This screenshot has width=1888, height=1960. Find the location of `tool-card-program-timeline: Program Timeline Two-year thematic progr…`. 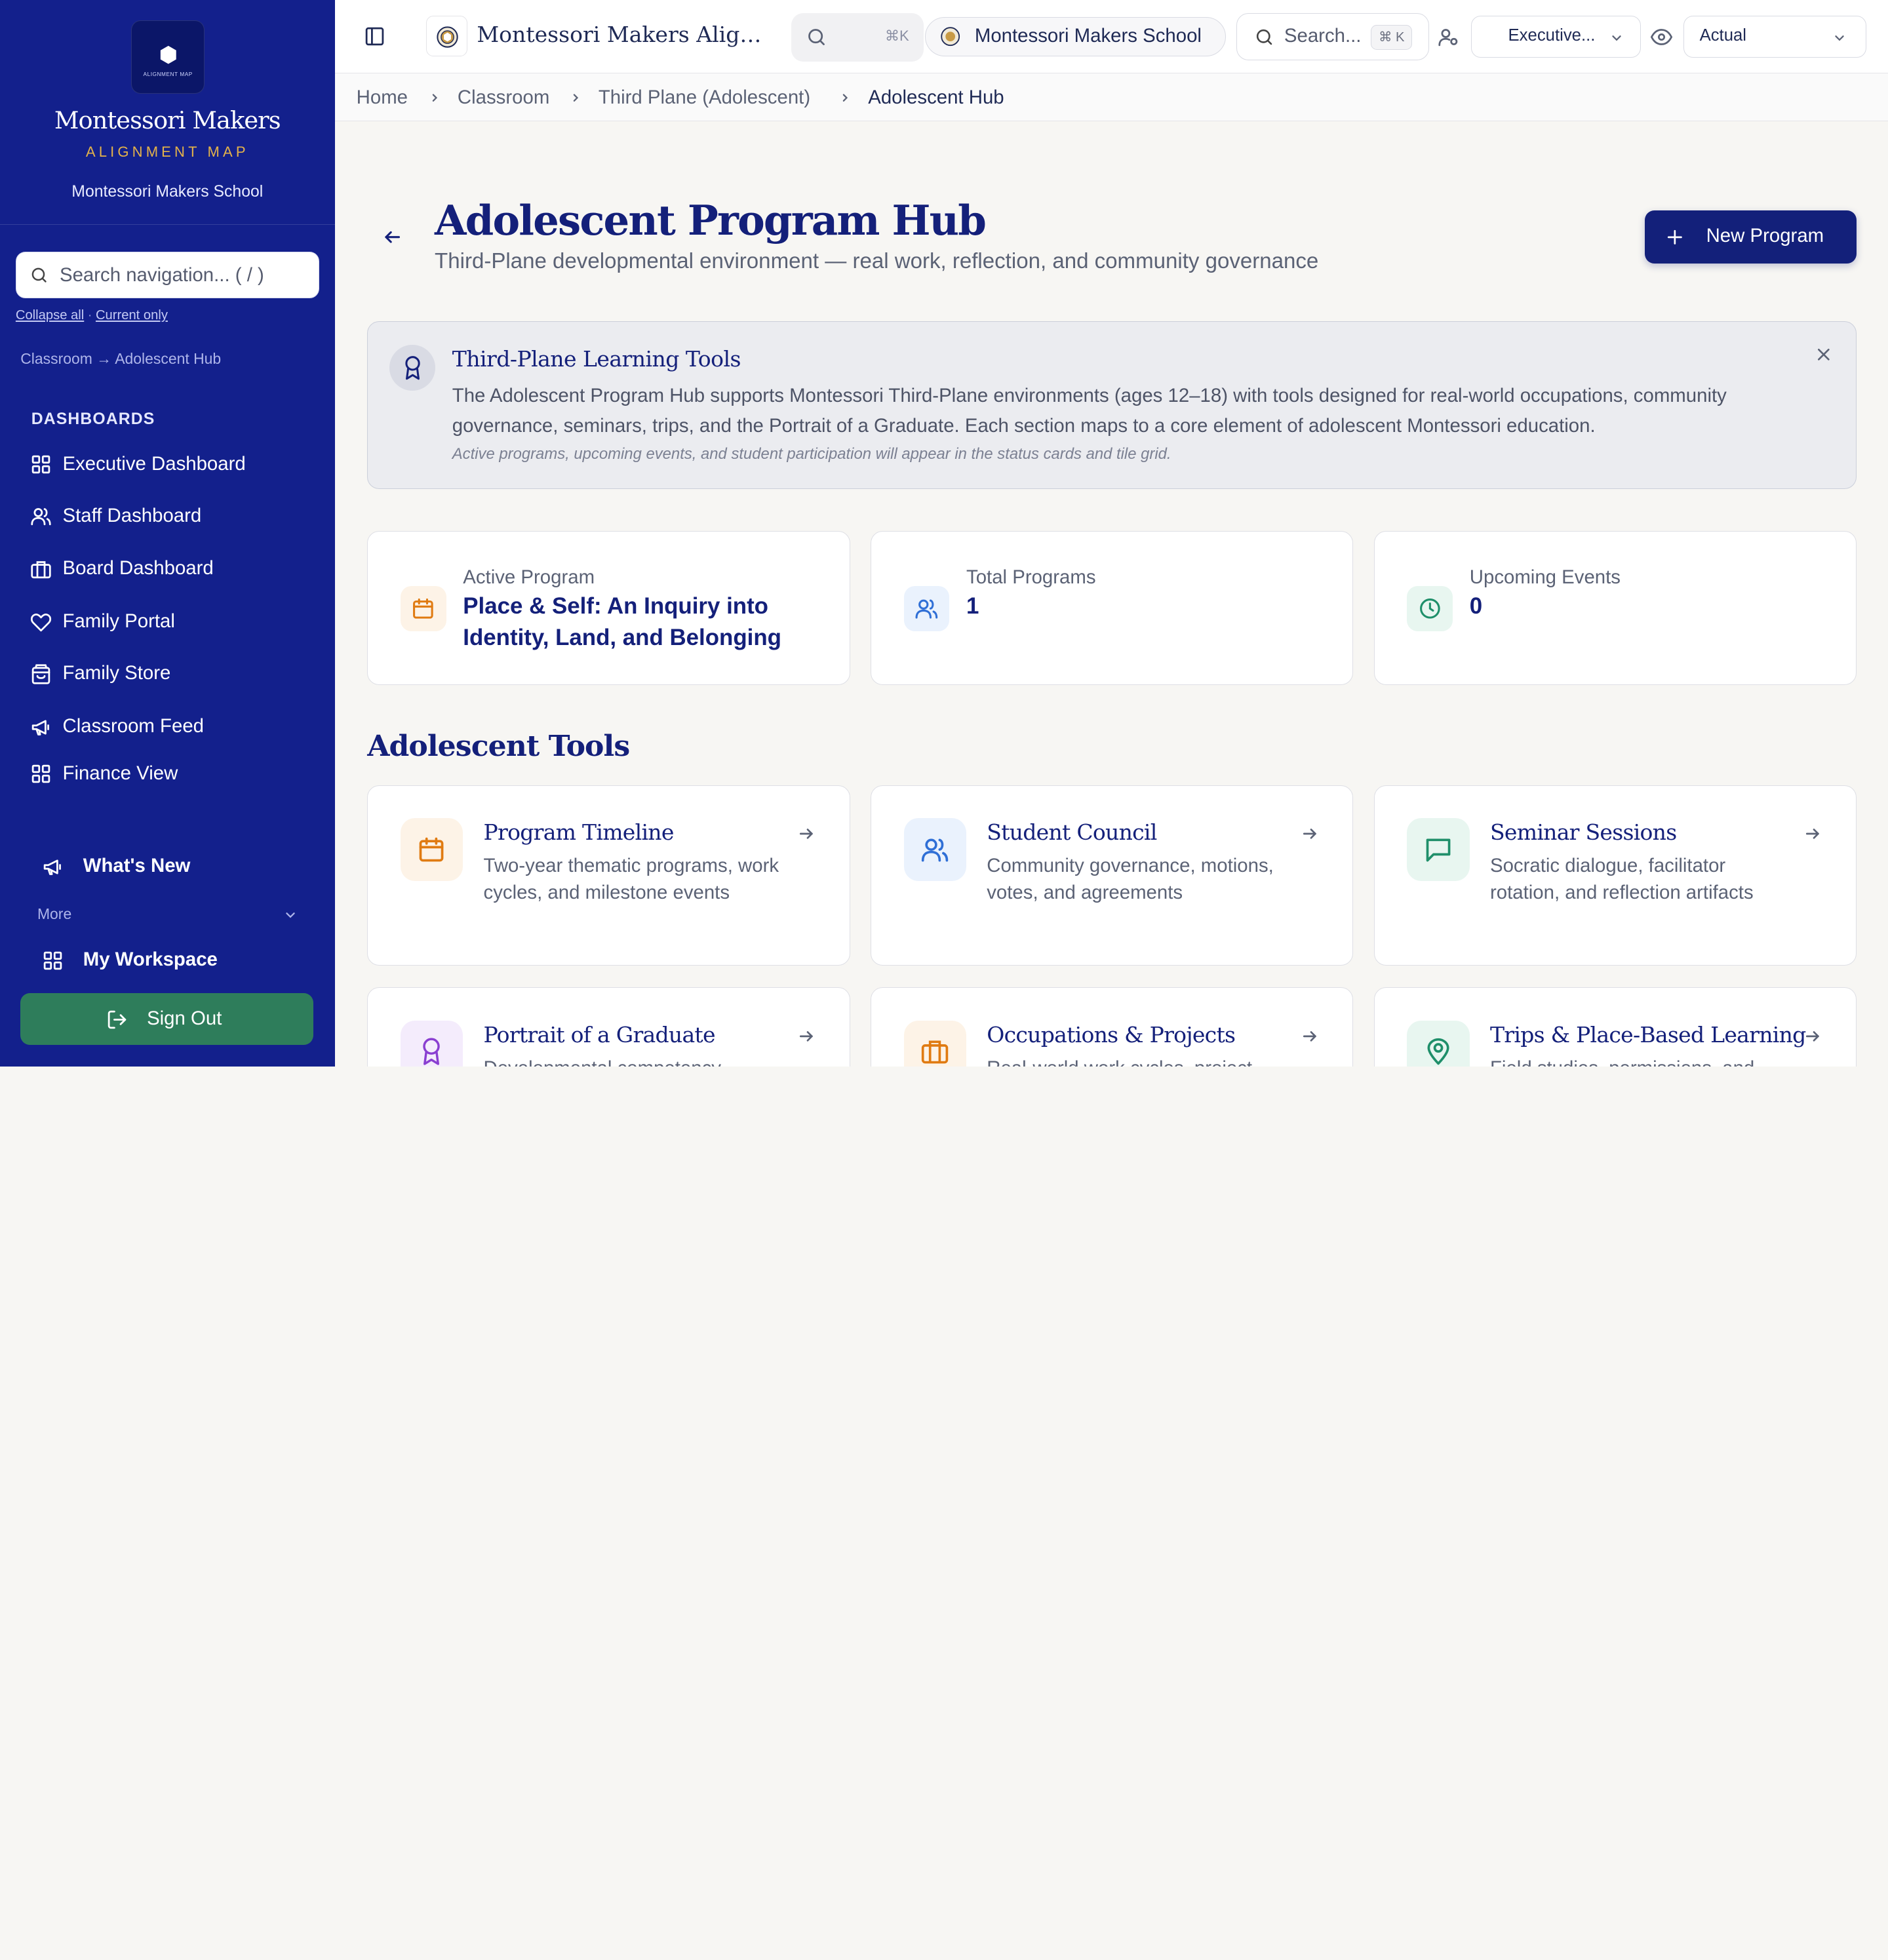

tool-card-program-timeline: Program Timeline Two-year thematic progr… is located at coordinates (608, 875).